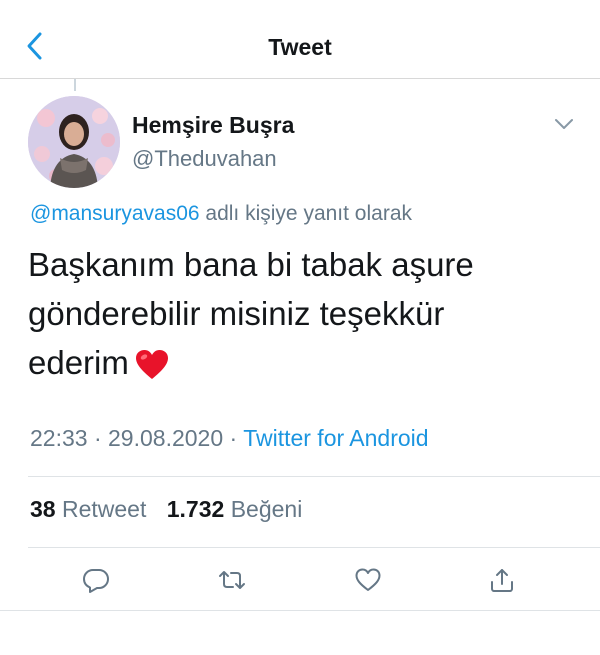 The height and width of the screenshot is (655, 600). I want to click on like-button, so click(368, 580).